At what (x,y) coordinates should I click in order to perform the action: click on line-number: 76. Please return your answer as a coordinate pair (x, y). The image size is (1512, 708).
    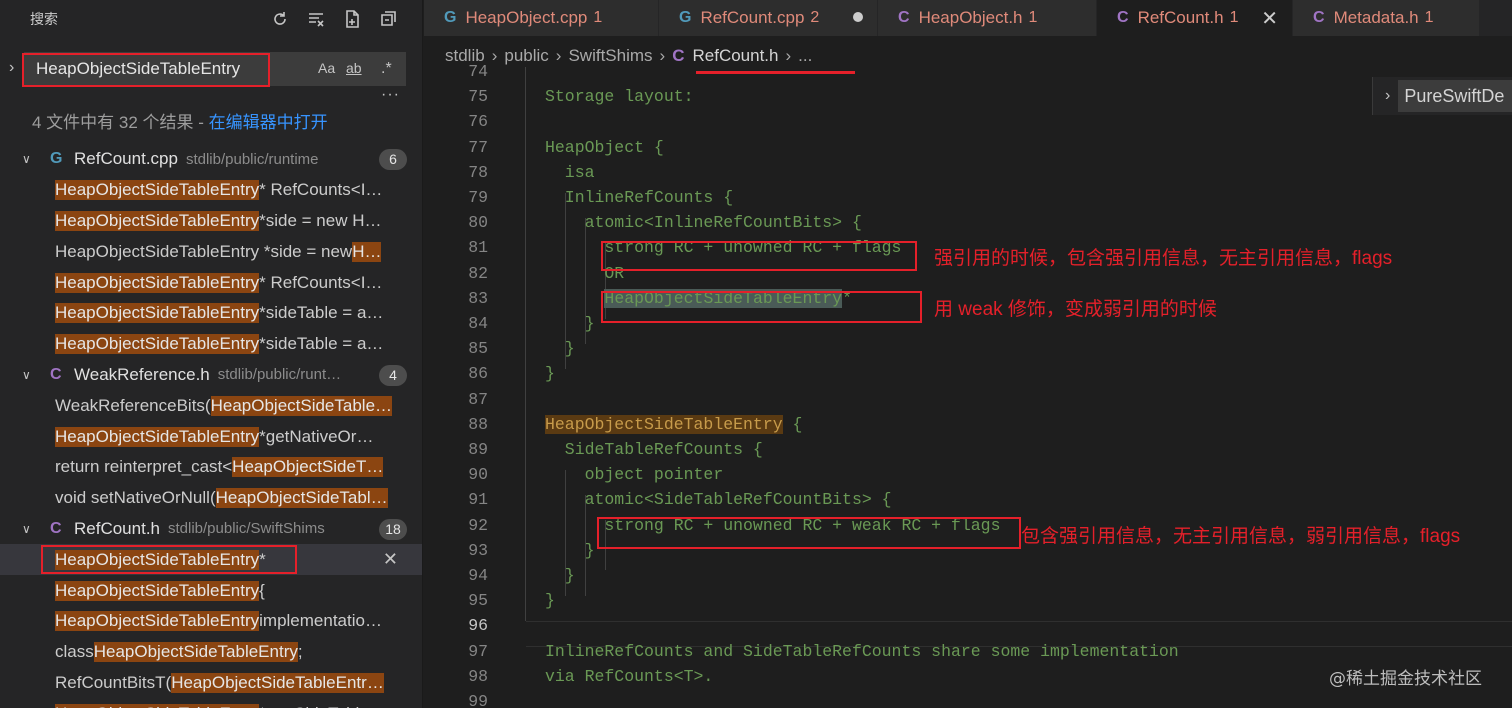
    Looking at the image, I should click on (478, 122).